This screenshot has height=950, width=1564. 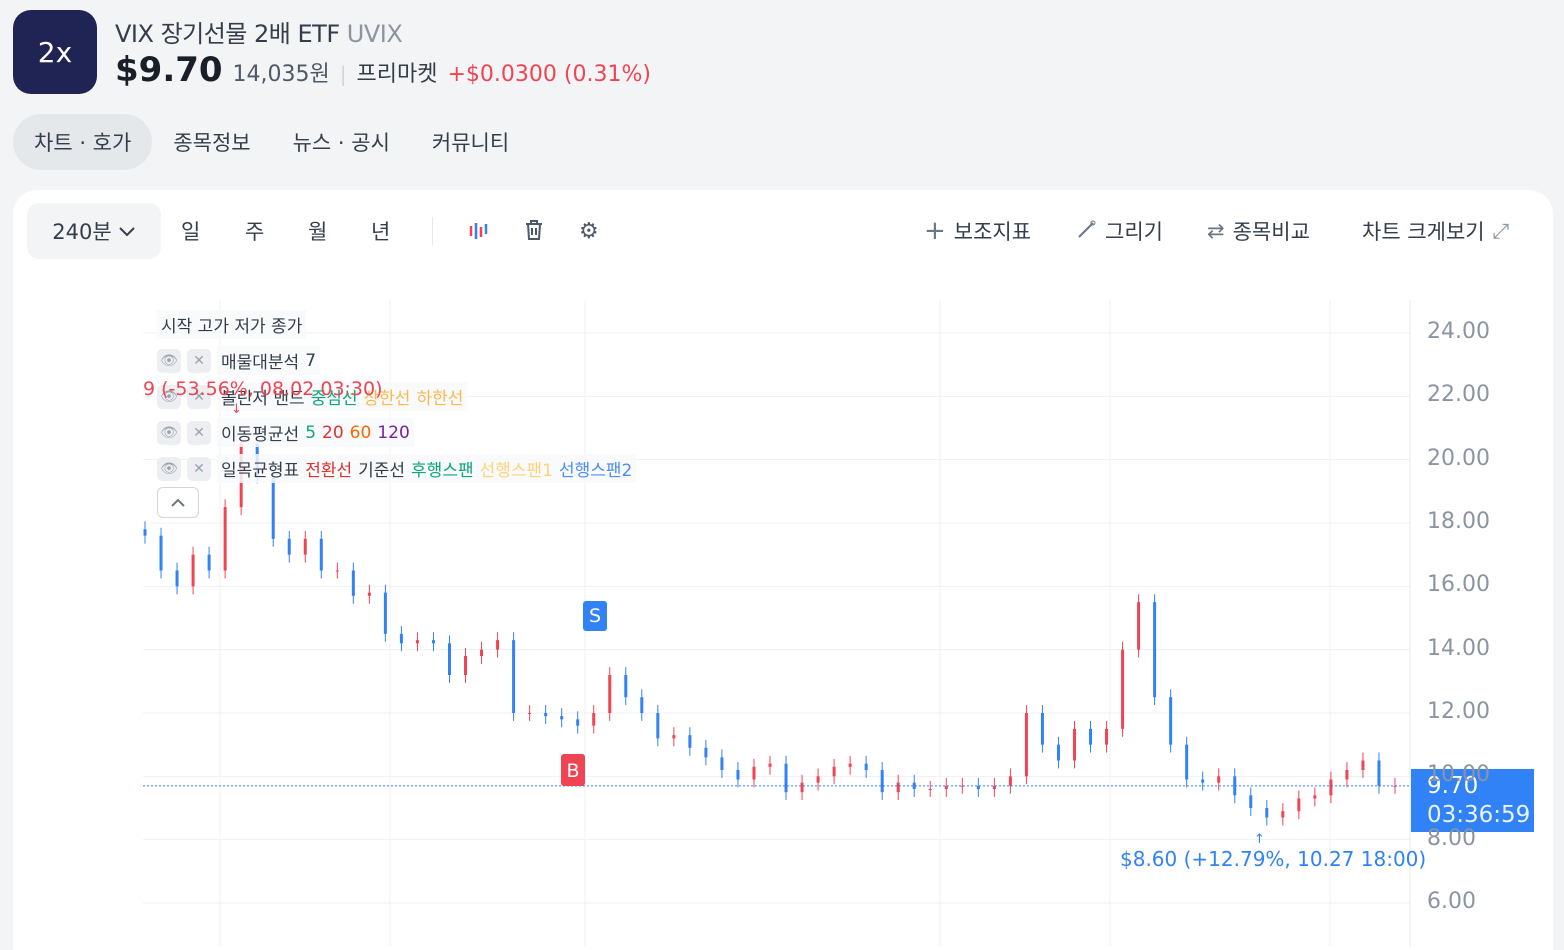 I want to click on legend-row: 👁 ✕ 이동평균선 5 20 60 120, so click(x=285, y=432).